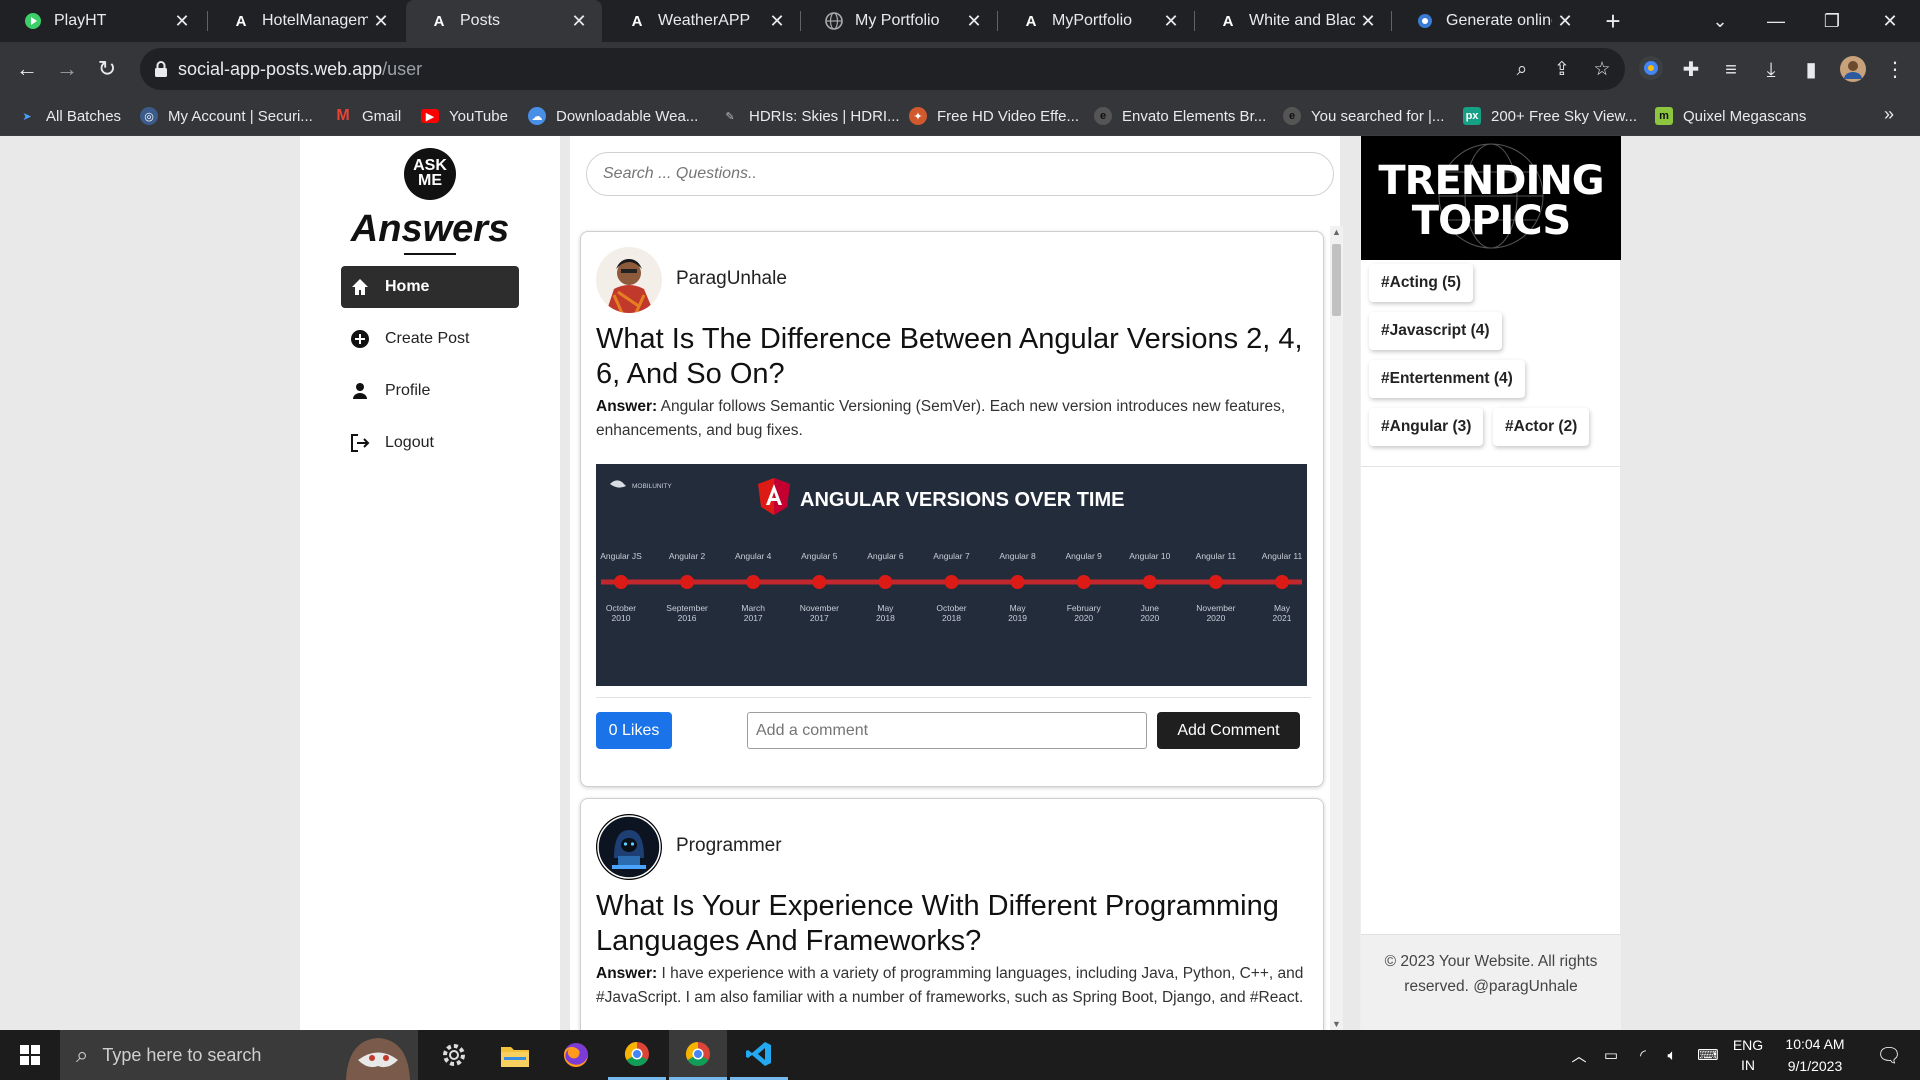  I want to click on sidebar-item-logout: Logout, so click(430, 443).